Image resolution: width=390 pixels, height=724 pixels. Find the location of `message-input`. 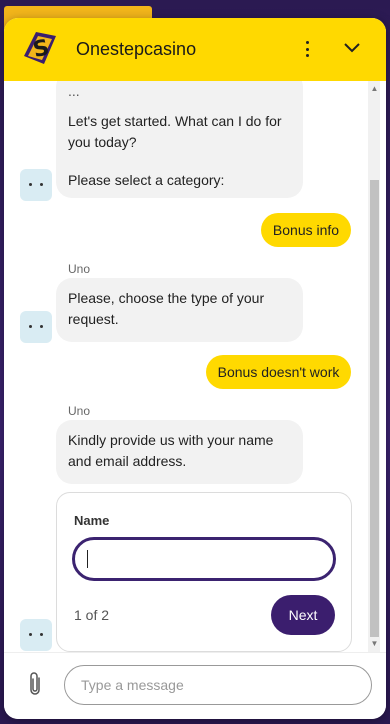

message-input is located at coordinates (218, 685).